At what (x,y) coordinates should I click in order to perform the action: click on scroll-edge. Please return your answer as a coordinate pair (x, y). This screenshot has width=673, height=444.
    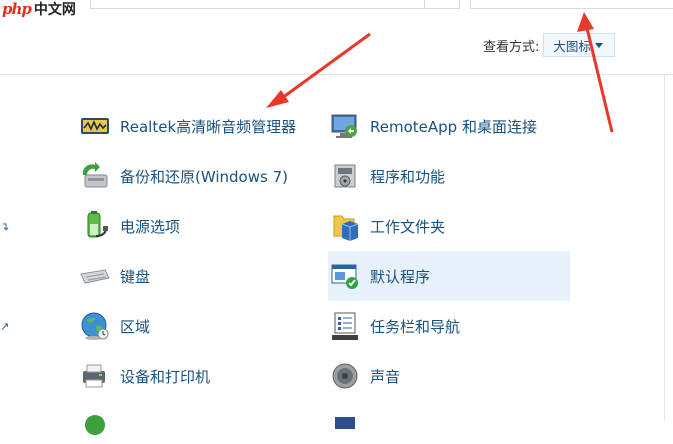
    Looking at the image, I should click on (664, 247).